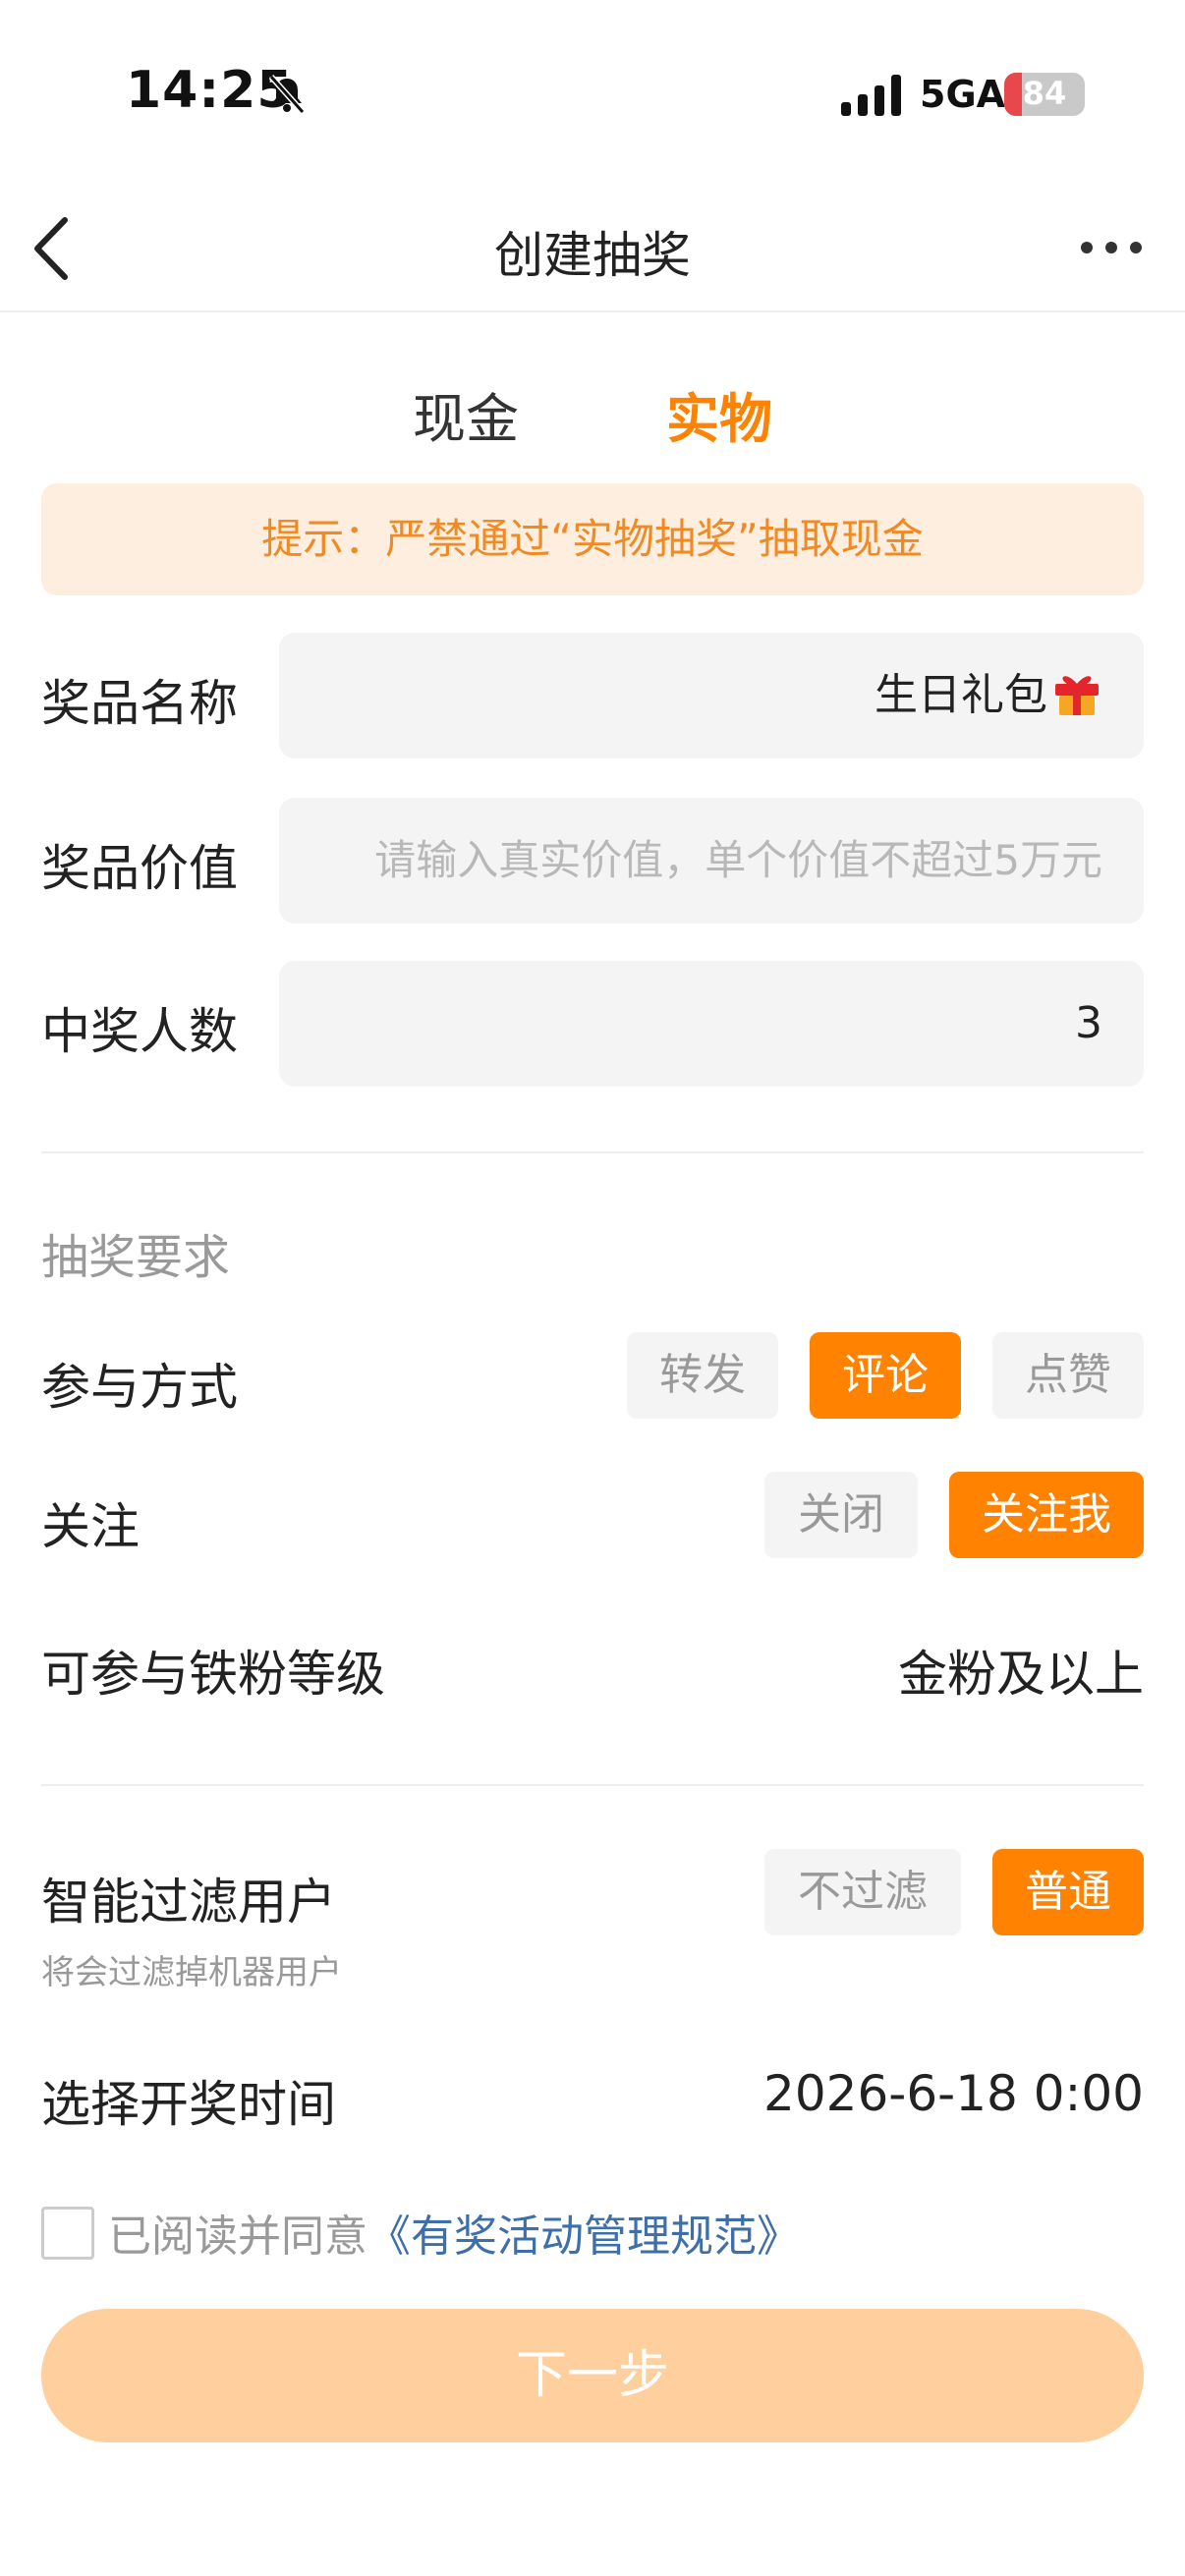  What do you see at coordinates (1046, 1515) in the screenshot?
I see `follow-me-button: 关注我` at bounding box center [1046, 1515].